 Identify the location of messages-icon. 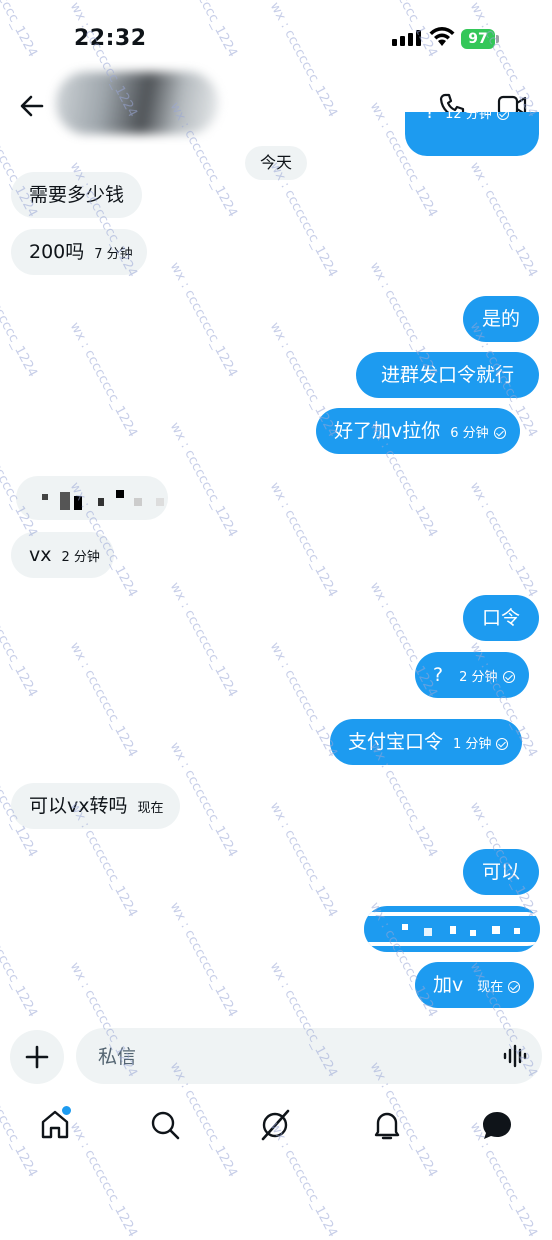
(497, 1125).